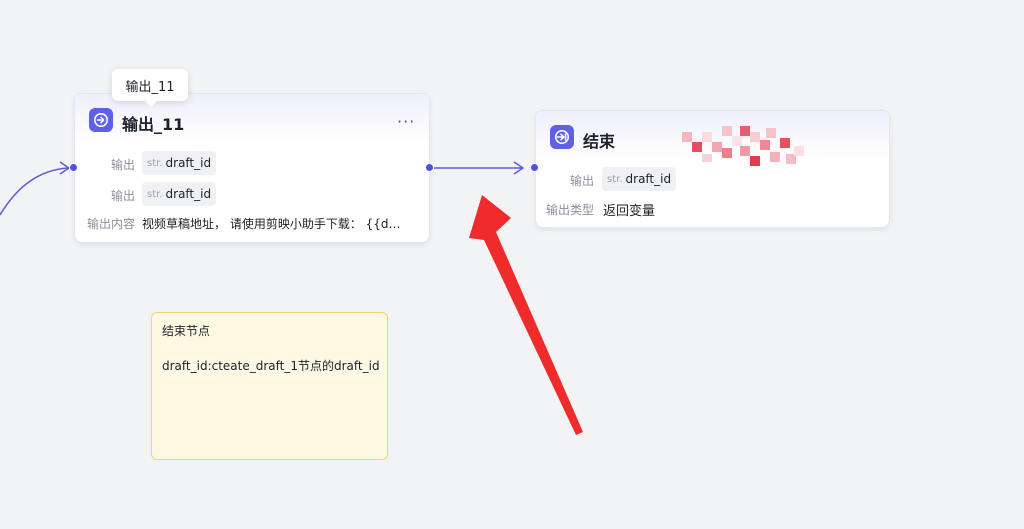 This screenshot has height=529, width=1024. What do you see at coordinates (526, 315) in the screenshot?
I see `red-arrow-annotation` at bounding box center [526, 315].